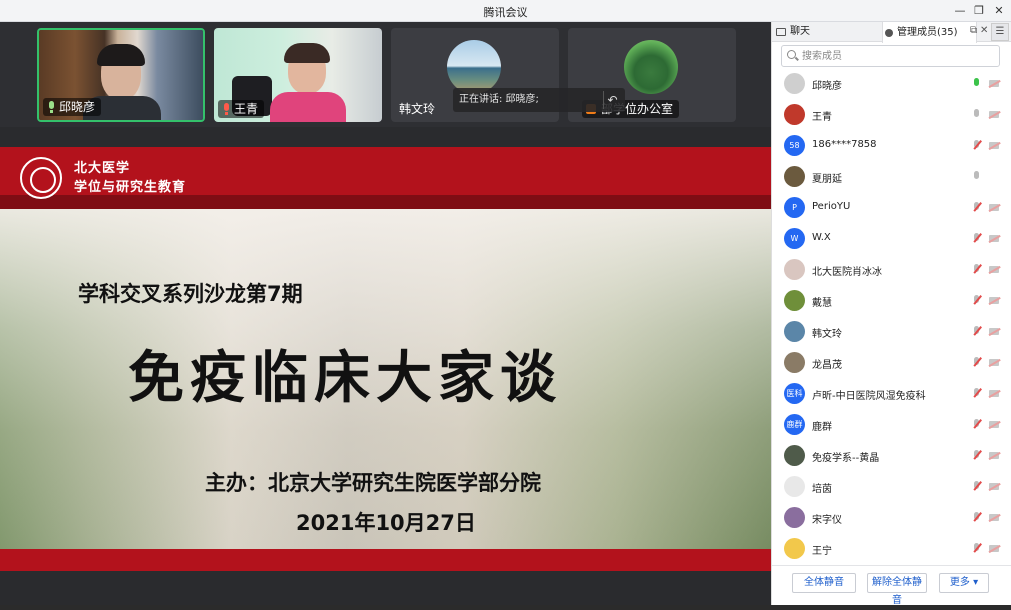  Describe the element at coordinates (973, 30) in the screenshot. I see `popout-icon: ⧉` at that location.